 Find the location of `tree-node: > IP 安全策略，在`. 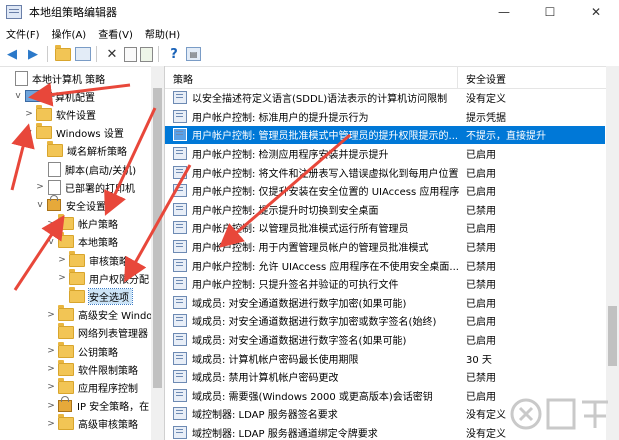

tree-node: > IP 安全策略，在 is located at coordinates (97, 405).